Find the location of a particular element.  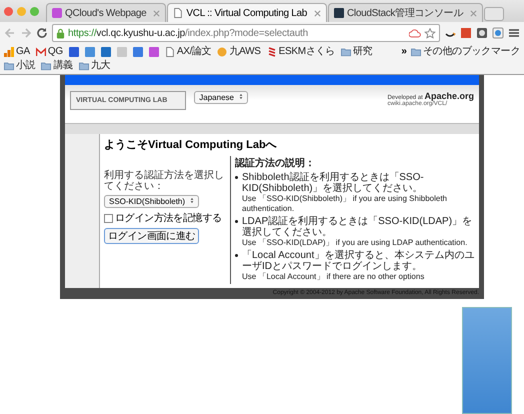

bookmark-item: QG is located at coordinates (49, 51).